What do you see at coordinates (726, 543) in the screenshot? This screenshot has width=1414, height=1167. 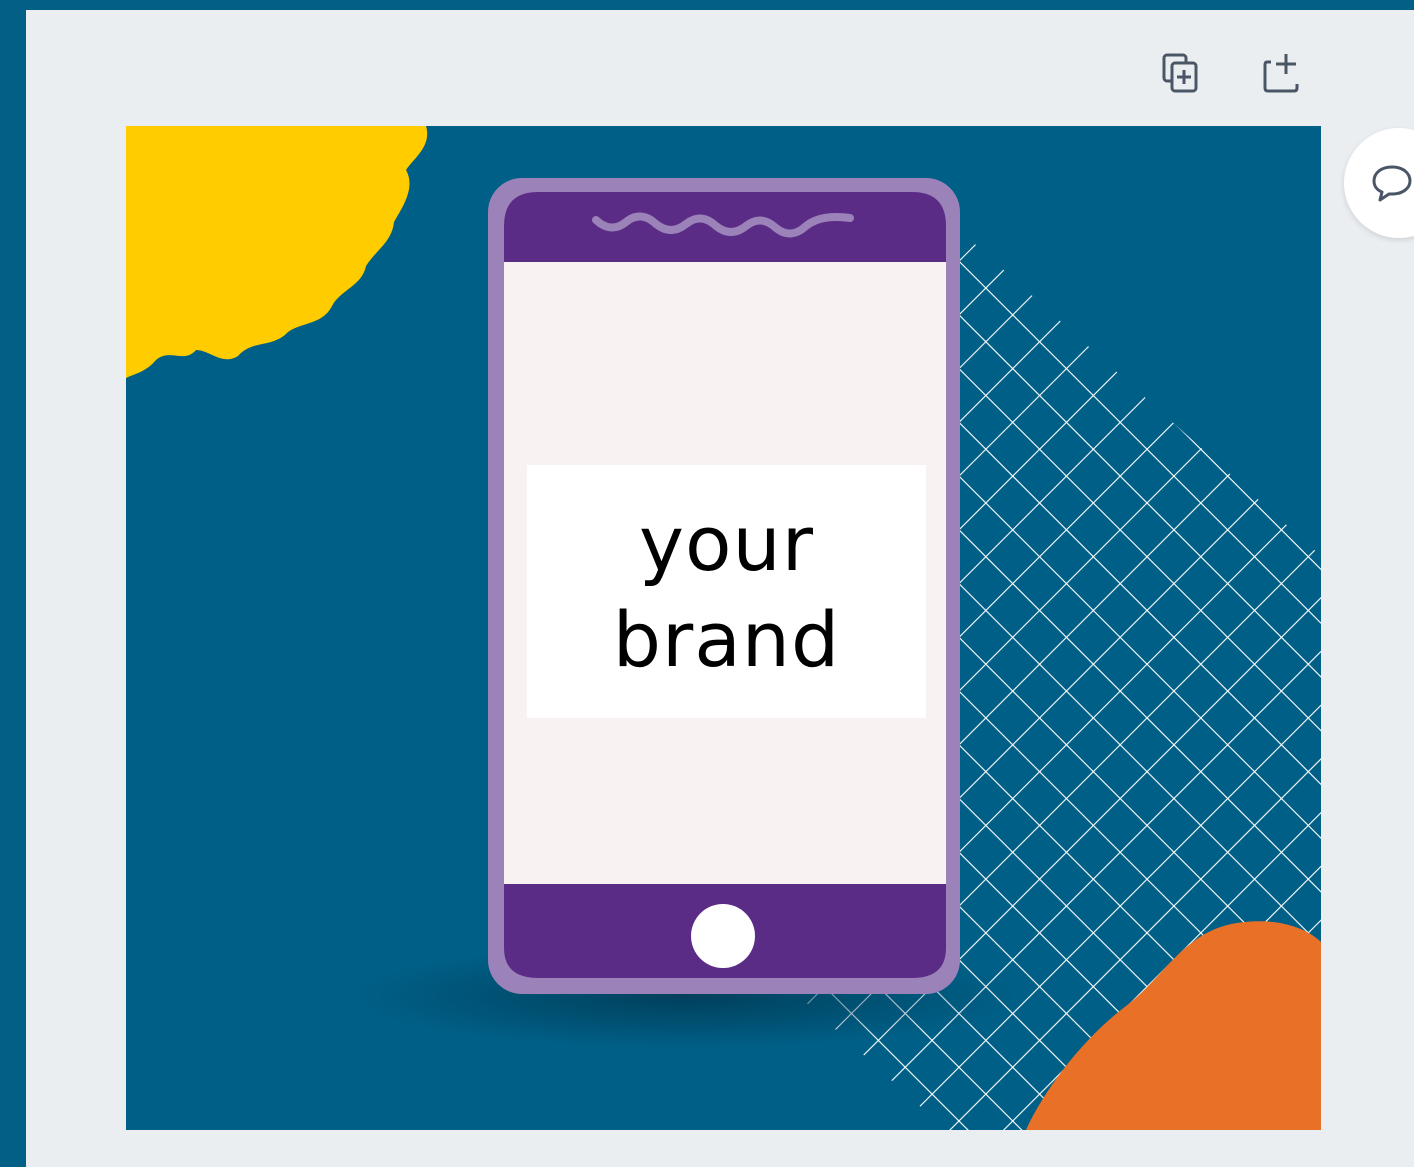 I see `brand-text-line-1: your` at bounding box center [726, 543].